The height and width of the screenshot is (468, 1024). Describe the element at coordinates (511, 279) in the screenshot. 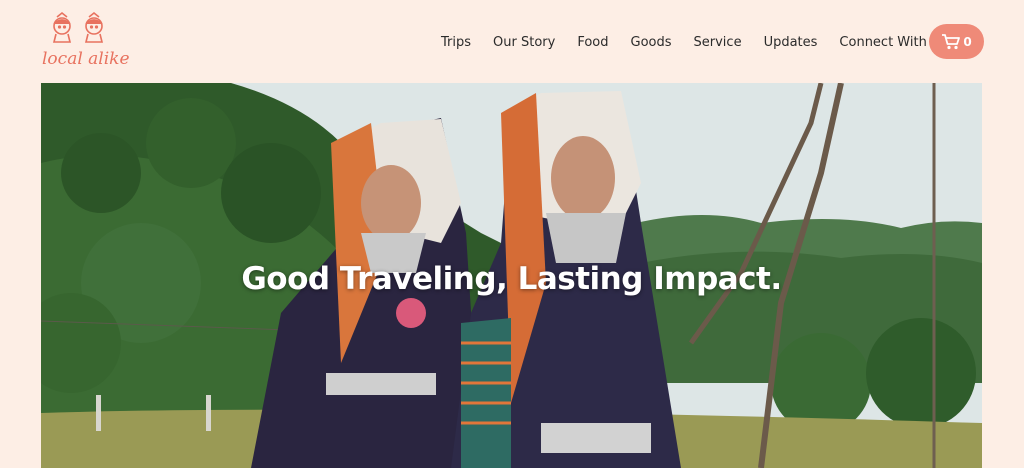

I see `hero-title: Good Traveling, Lasting Impact.` at that location.